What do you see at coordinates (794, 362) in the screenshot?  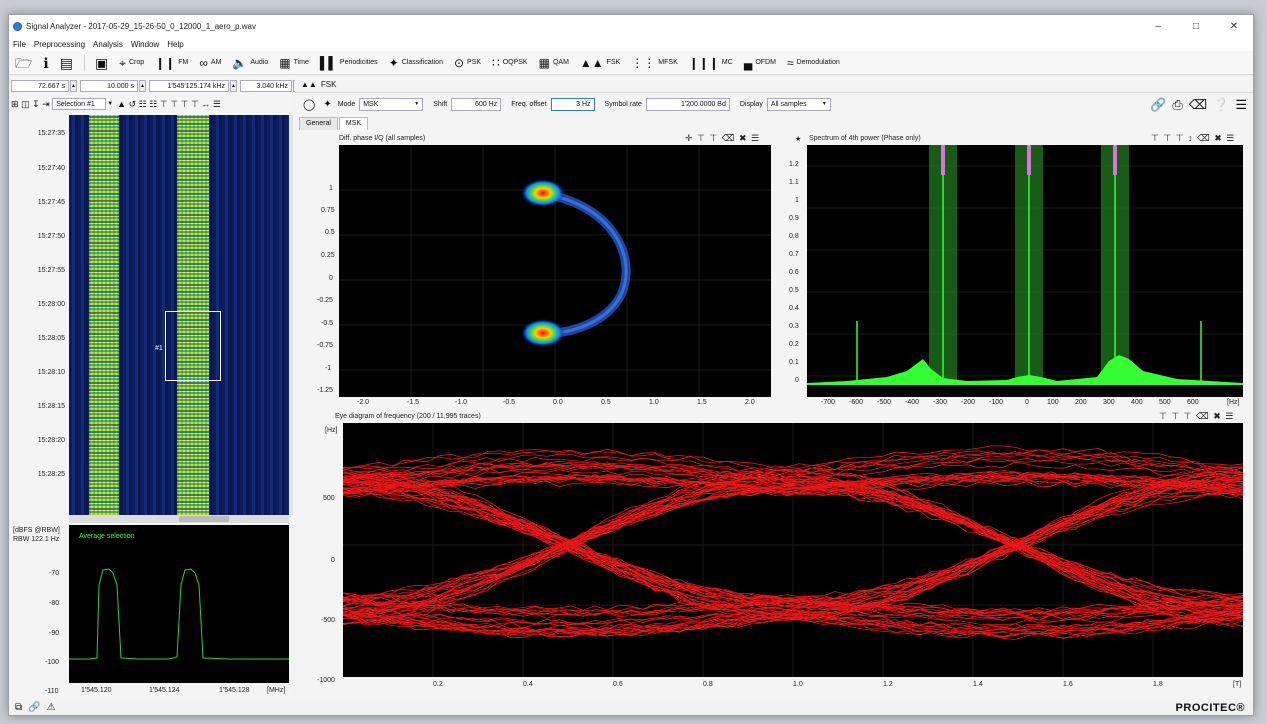 I see `y-tick: 0.1` at bounding box center [794, 362].